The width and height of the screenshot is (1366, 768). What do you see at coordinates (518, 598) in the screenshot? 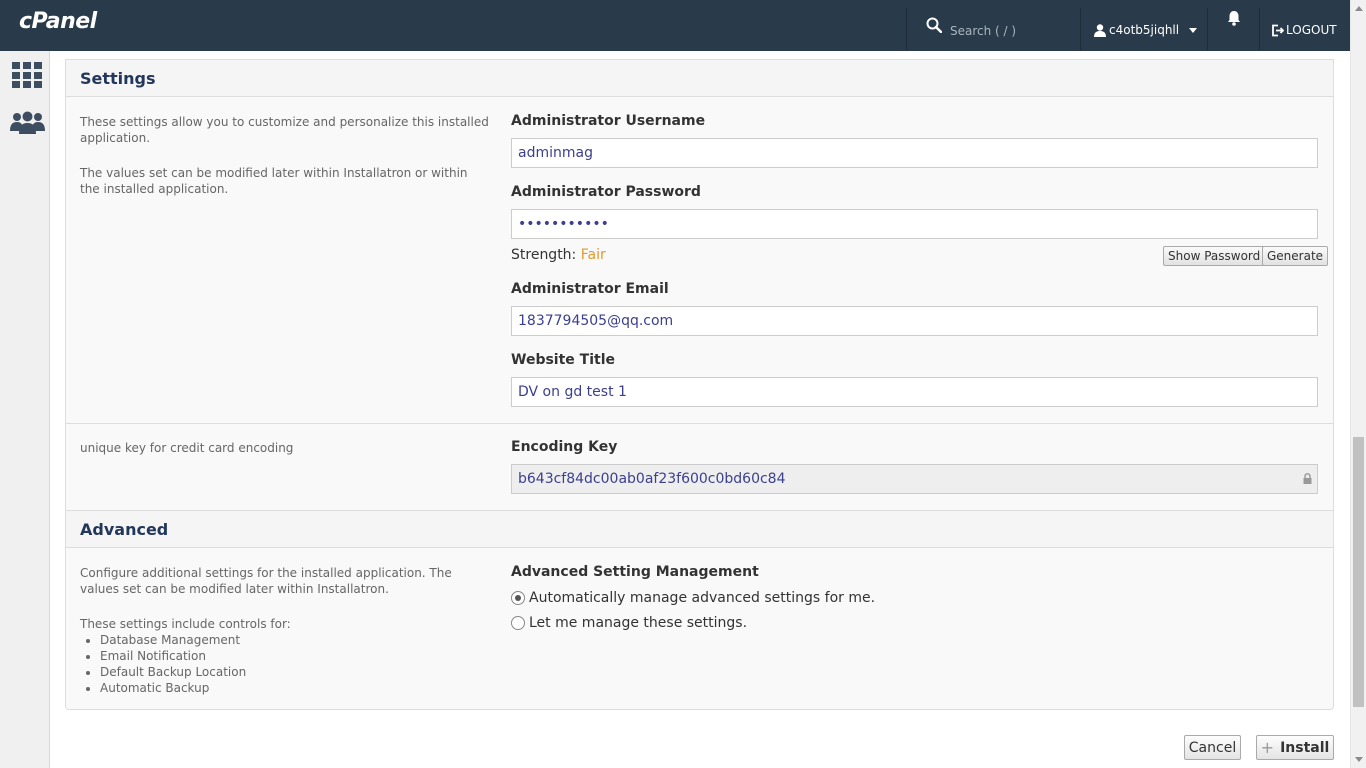
I see `auto-manage-radio` at bounding box center [518, 598].